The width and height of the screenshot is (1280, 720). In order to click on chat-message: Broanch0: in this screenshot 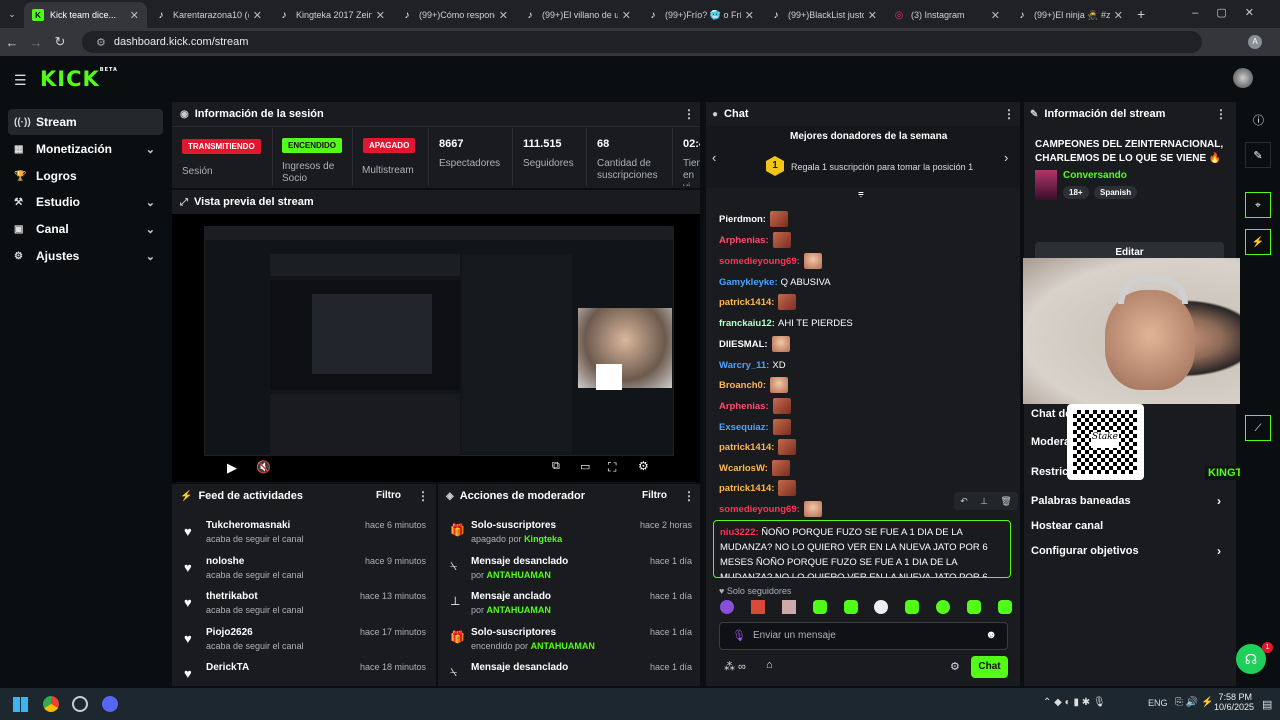, I will do `click(753, 385)`.